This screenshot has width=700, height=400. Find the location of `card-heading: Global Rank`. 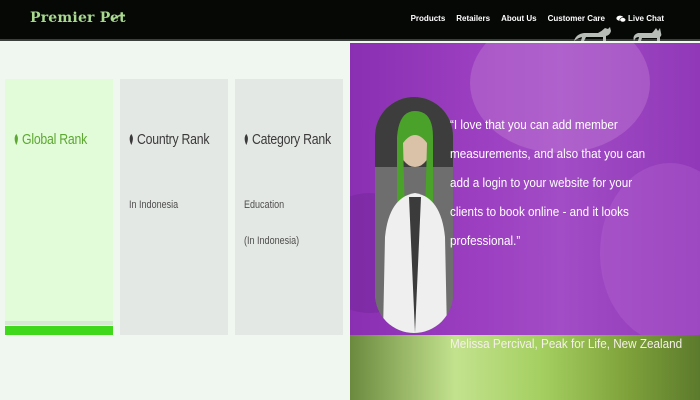

card-heading: Global Rank is located at coordinates (50, 139).